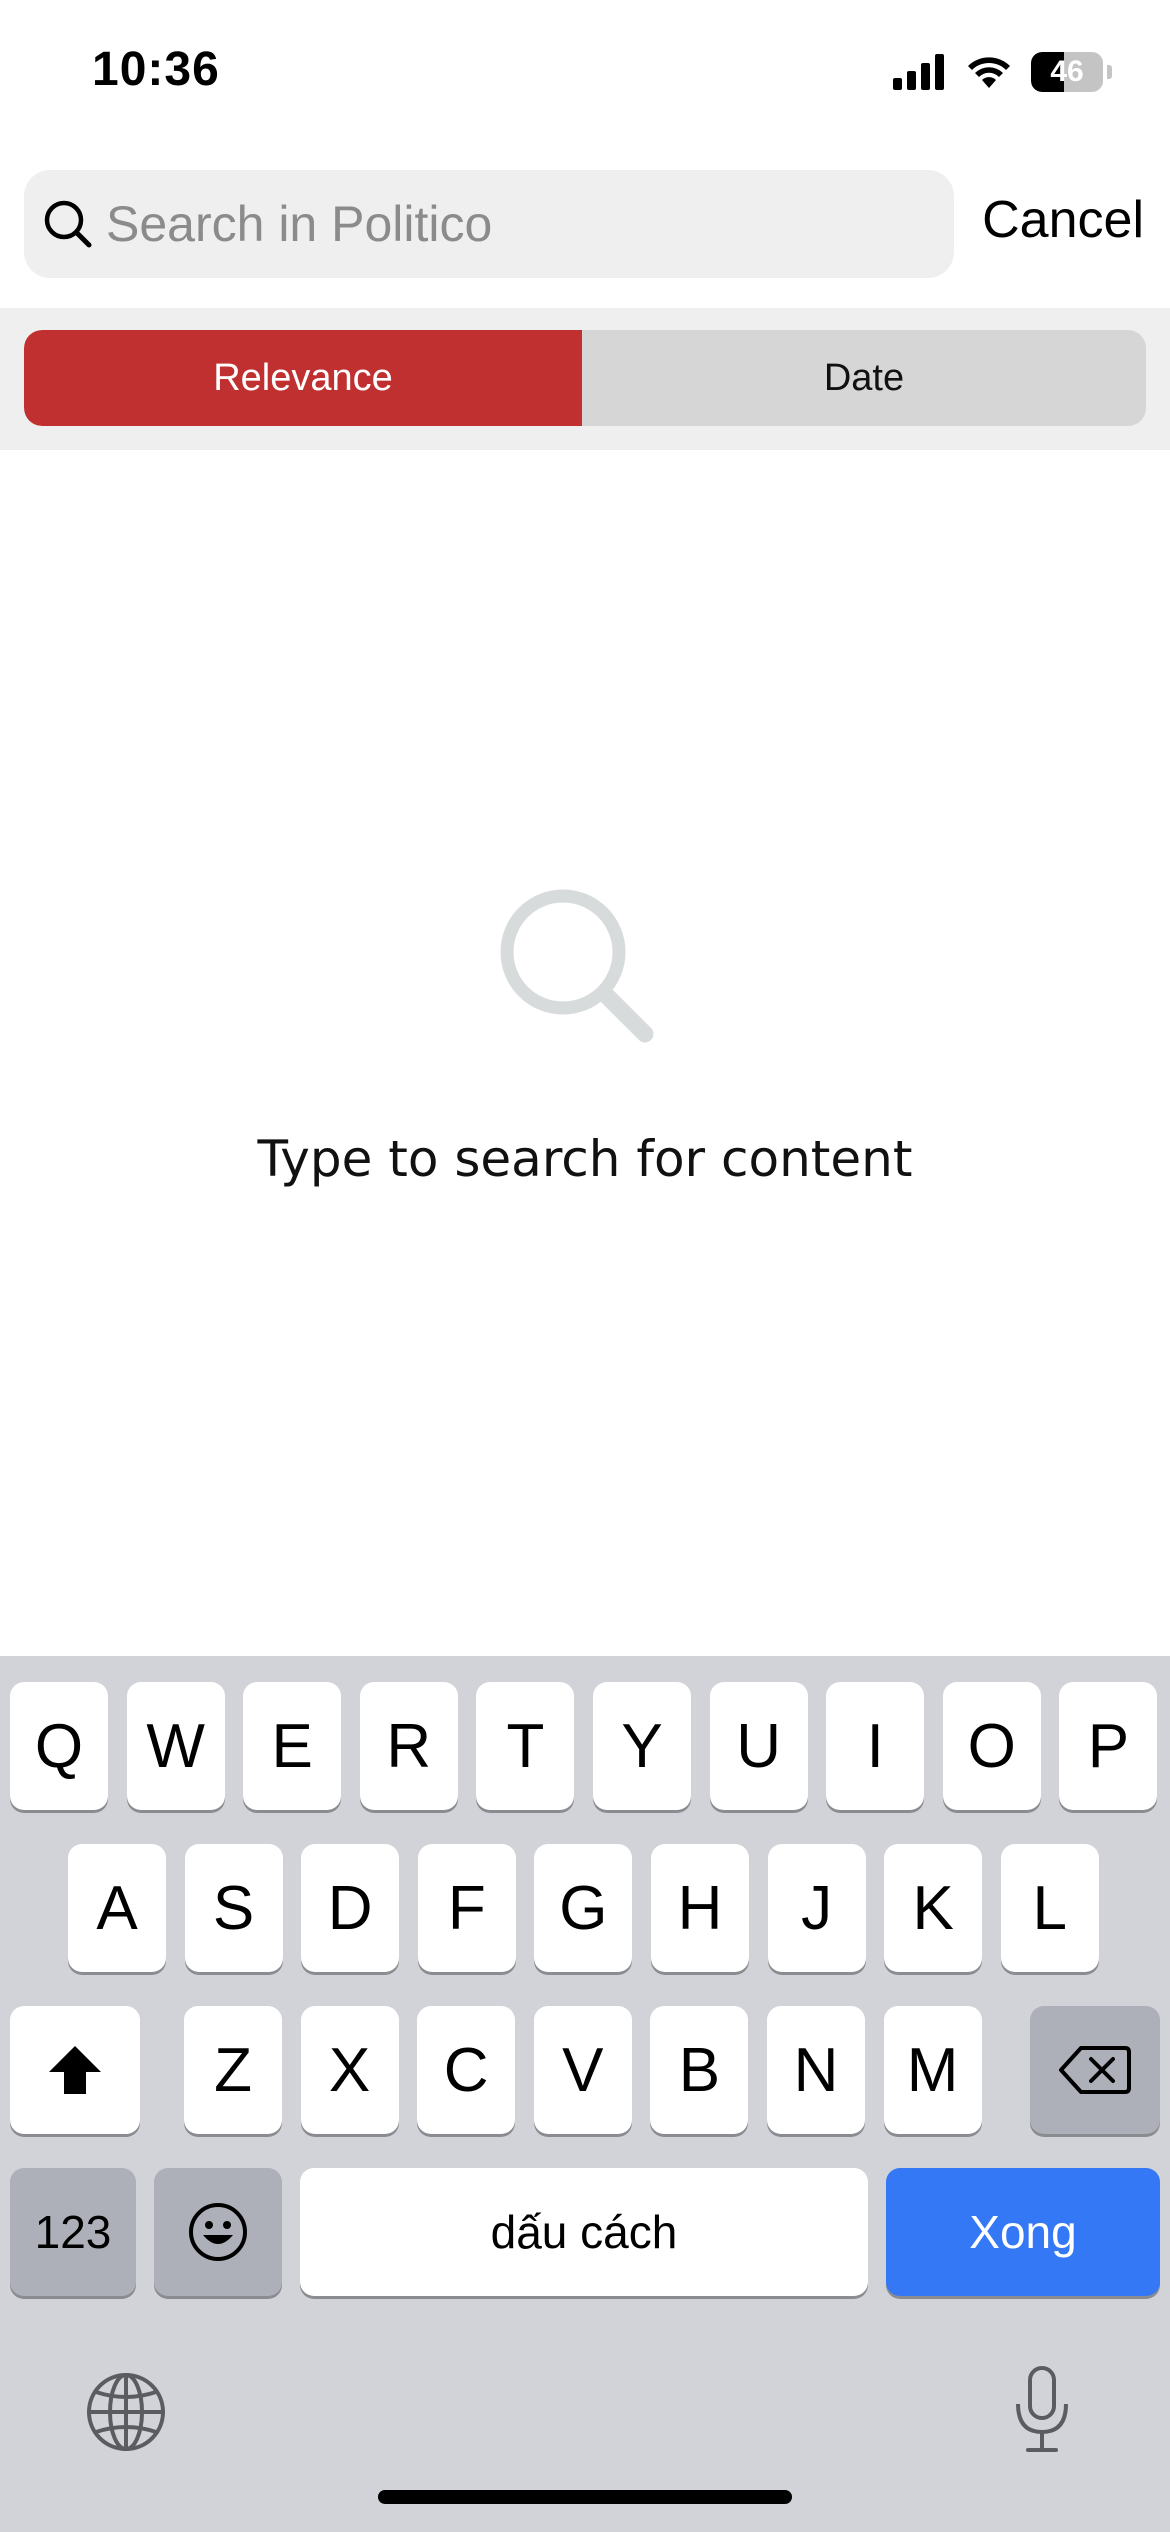 This screenshot has width=1170, height=2532. Describe the element at coordinates (875, 1746) in the screenshot. I see `key-i: I` at that location.